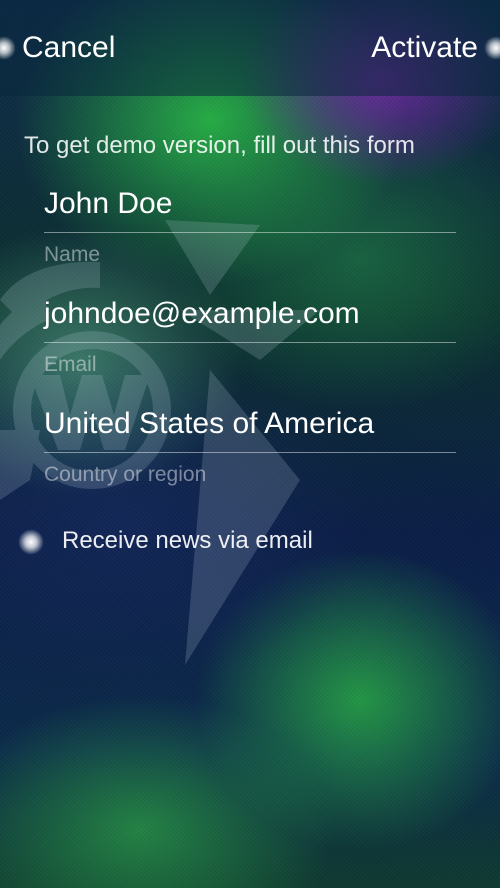 The width and height of the screenshot is (500, 888). I want to click on cancel-glow-indicator, so click(8, 48).